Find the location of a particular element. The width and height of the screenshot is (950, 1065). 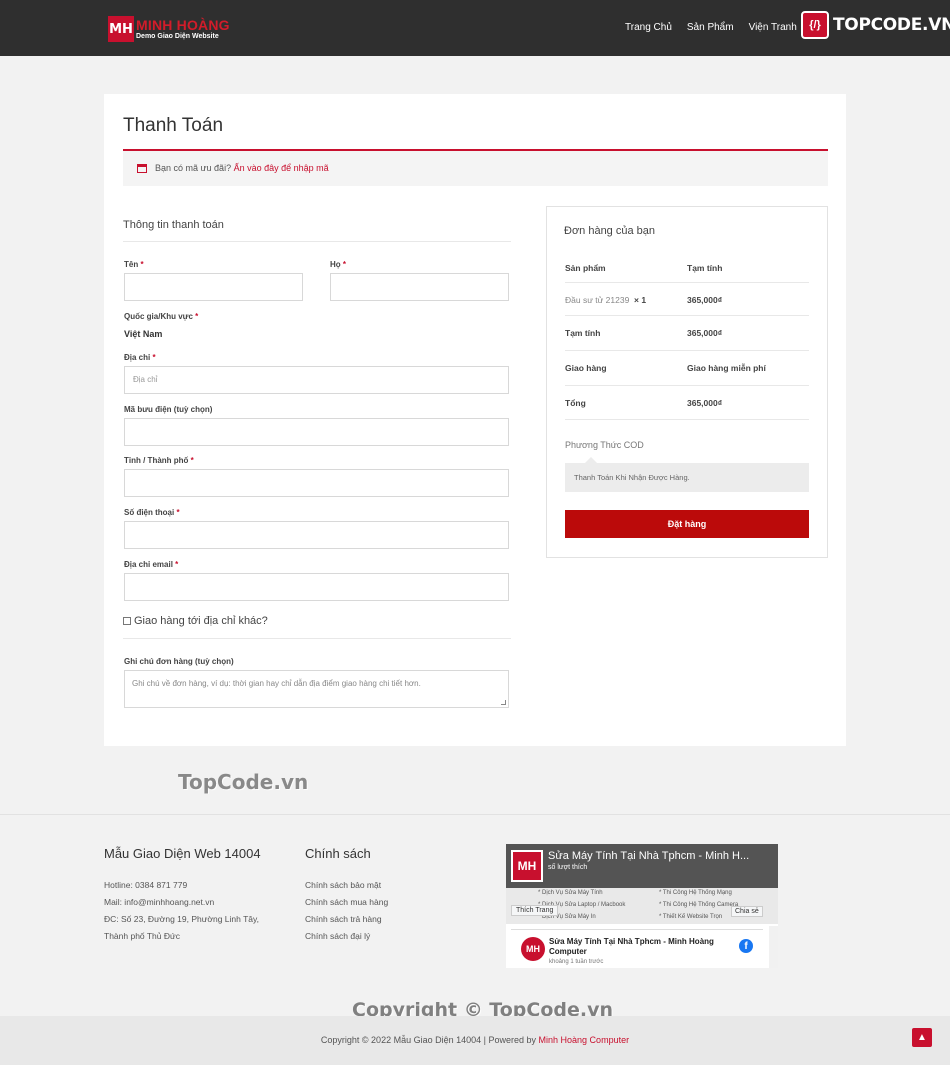

last-name-field is located at coordinates (419, 287).